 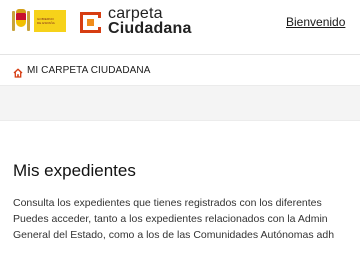 I want to click on coat-of-arms-icon, so click(x=21, y=21).